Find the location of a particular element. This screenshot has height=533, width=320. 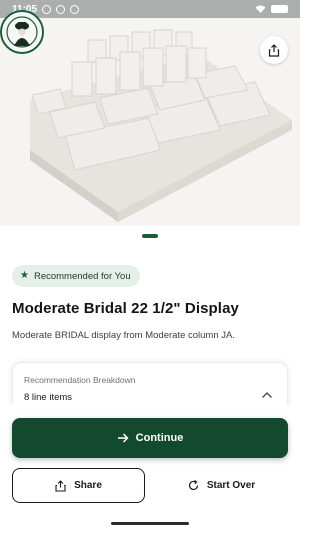

status-right is located at coordinates (271, 9).